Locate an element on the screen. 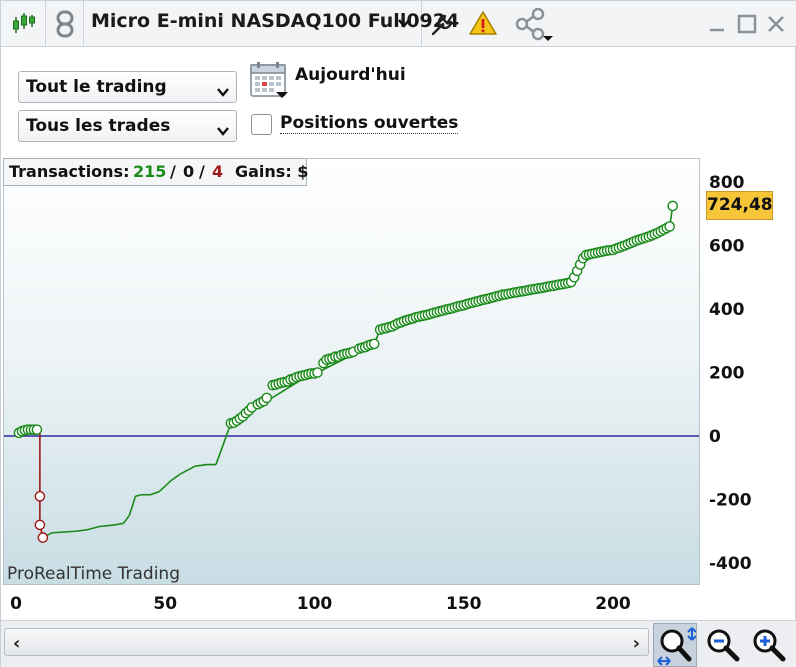 This screenshot has width=796, height=667. zoom-in-button is located at coordinates (769, 645).